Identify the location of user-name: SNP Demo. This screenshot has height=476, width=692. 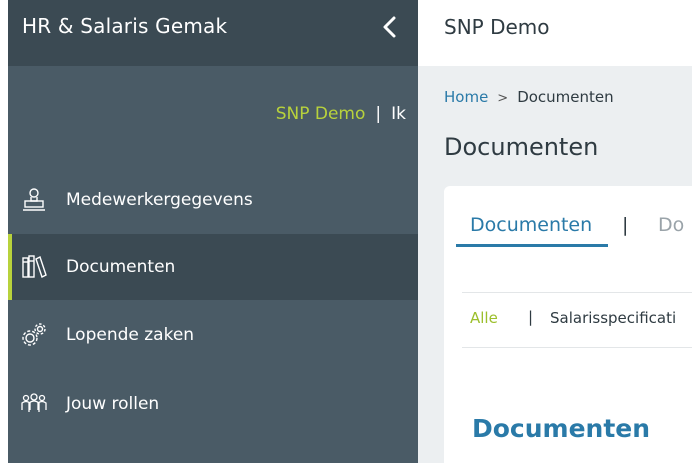
(321, 114).